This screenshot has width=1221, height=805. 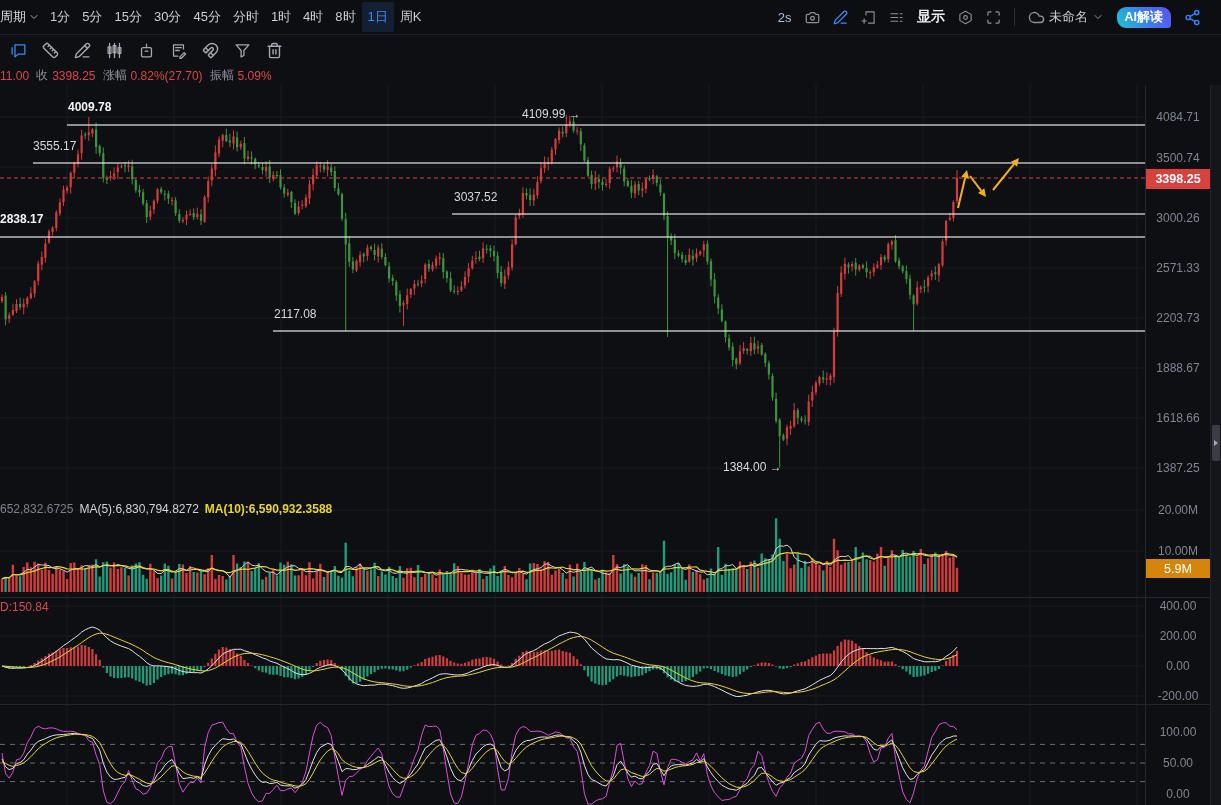 I want to click on legend-text: MA(5):6,830,794.8272, so click(x=139, y=509).